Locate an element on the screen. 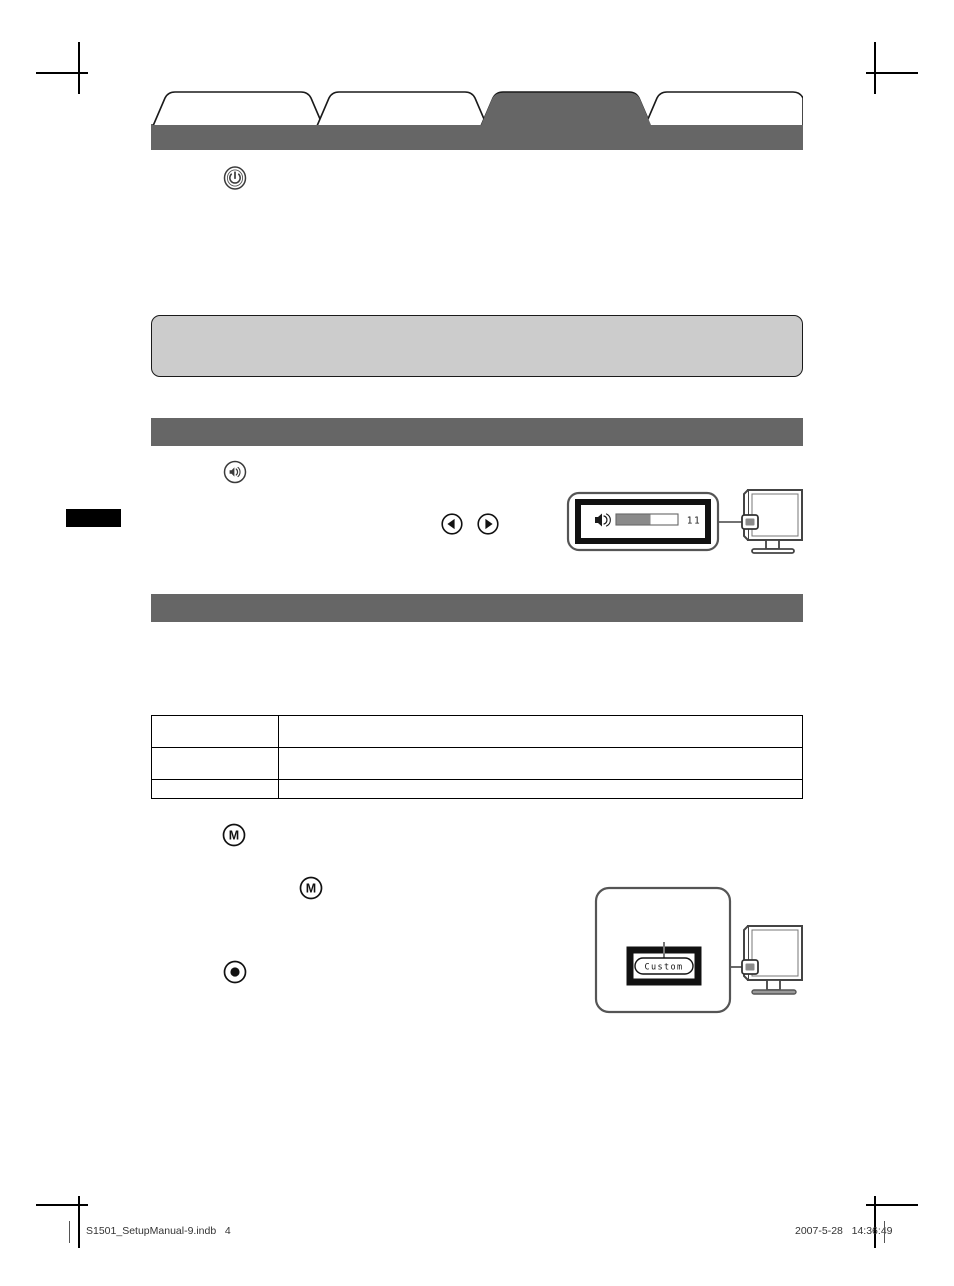  thumb-index-tab is located at coordinates (93, 518).